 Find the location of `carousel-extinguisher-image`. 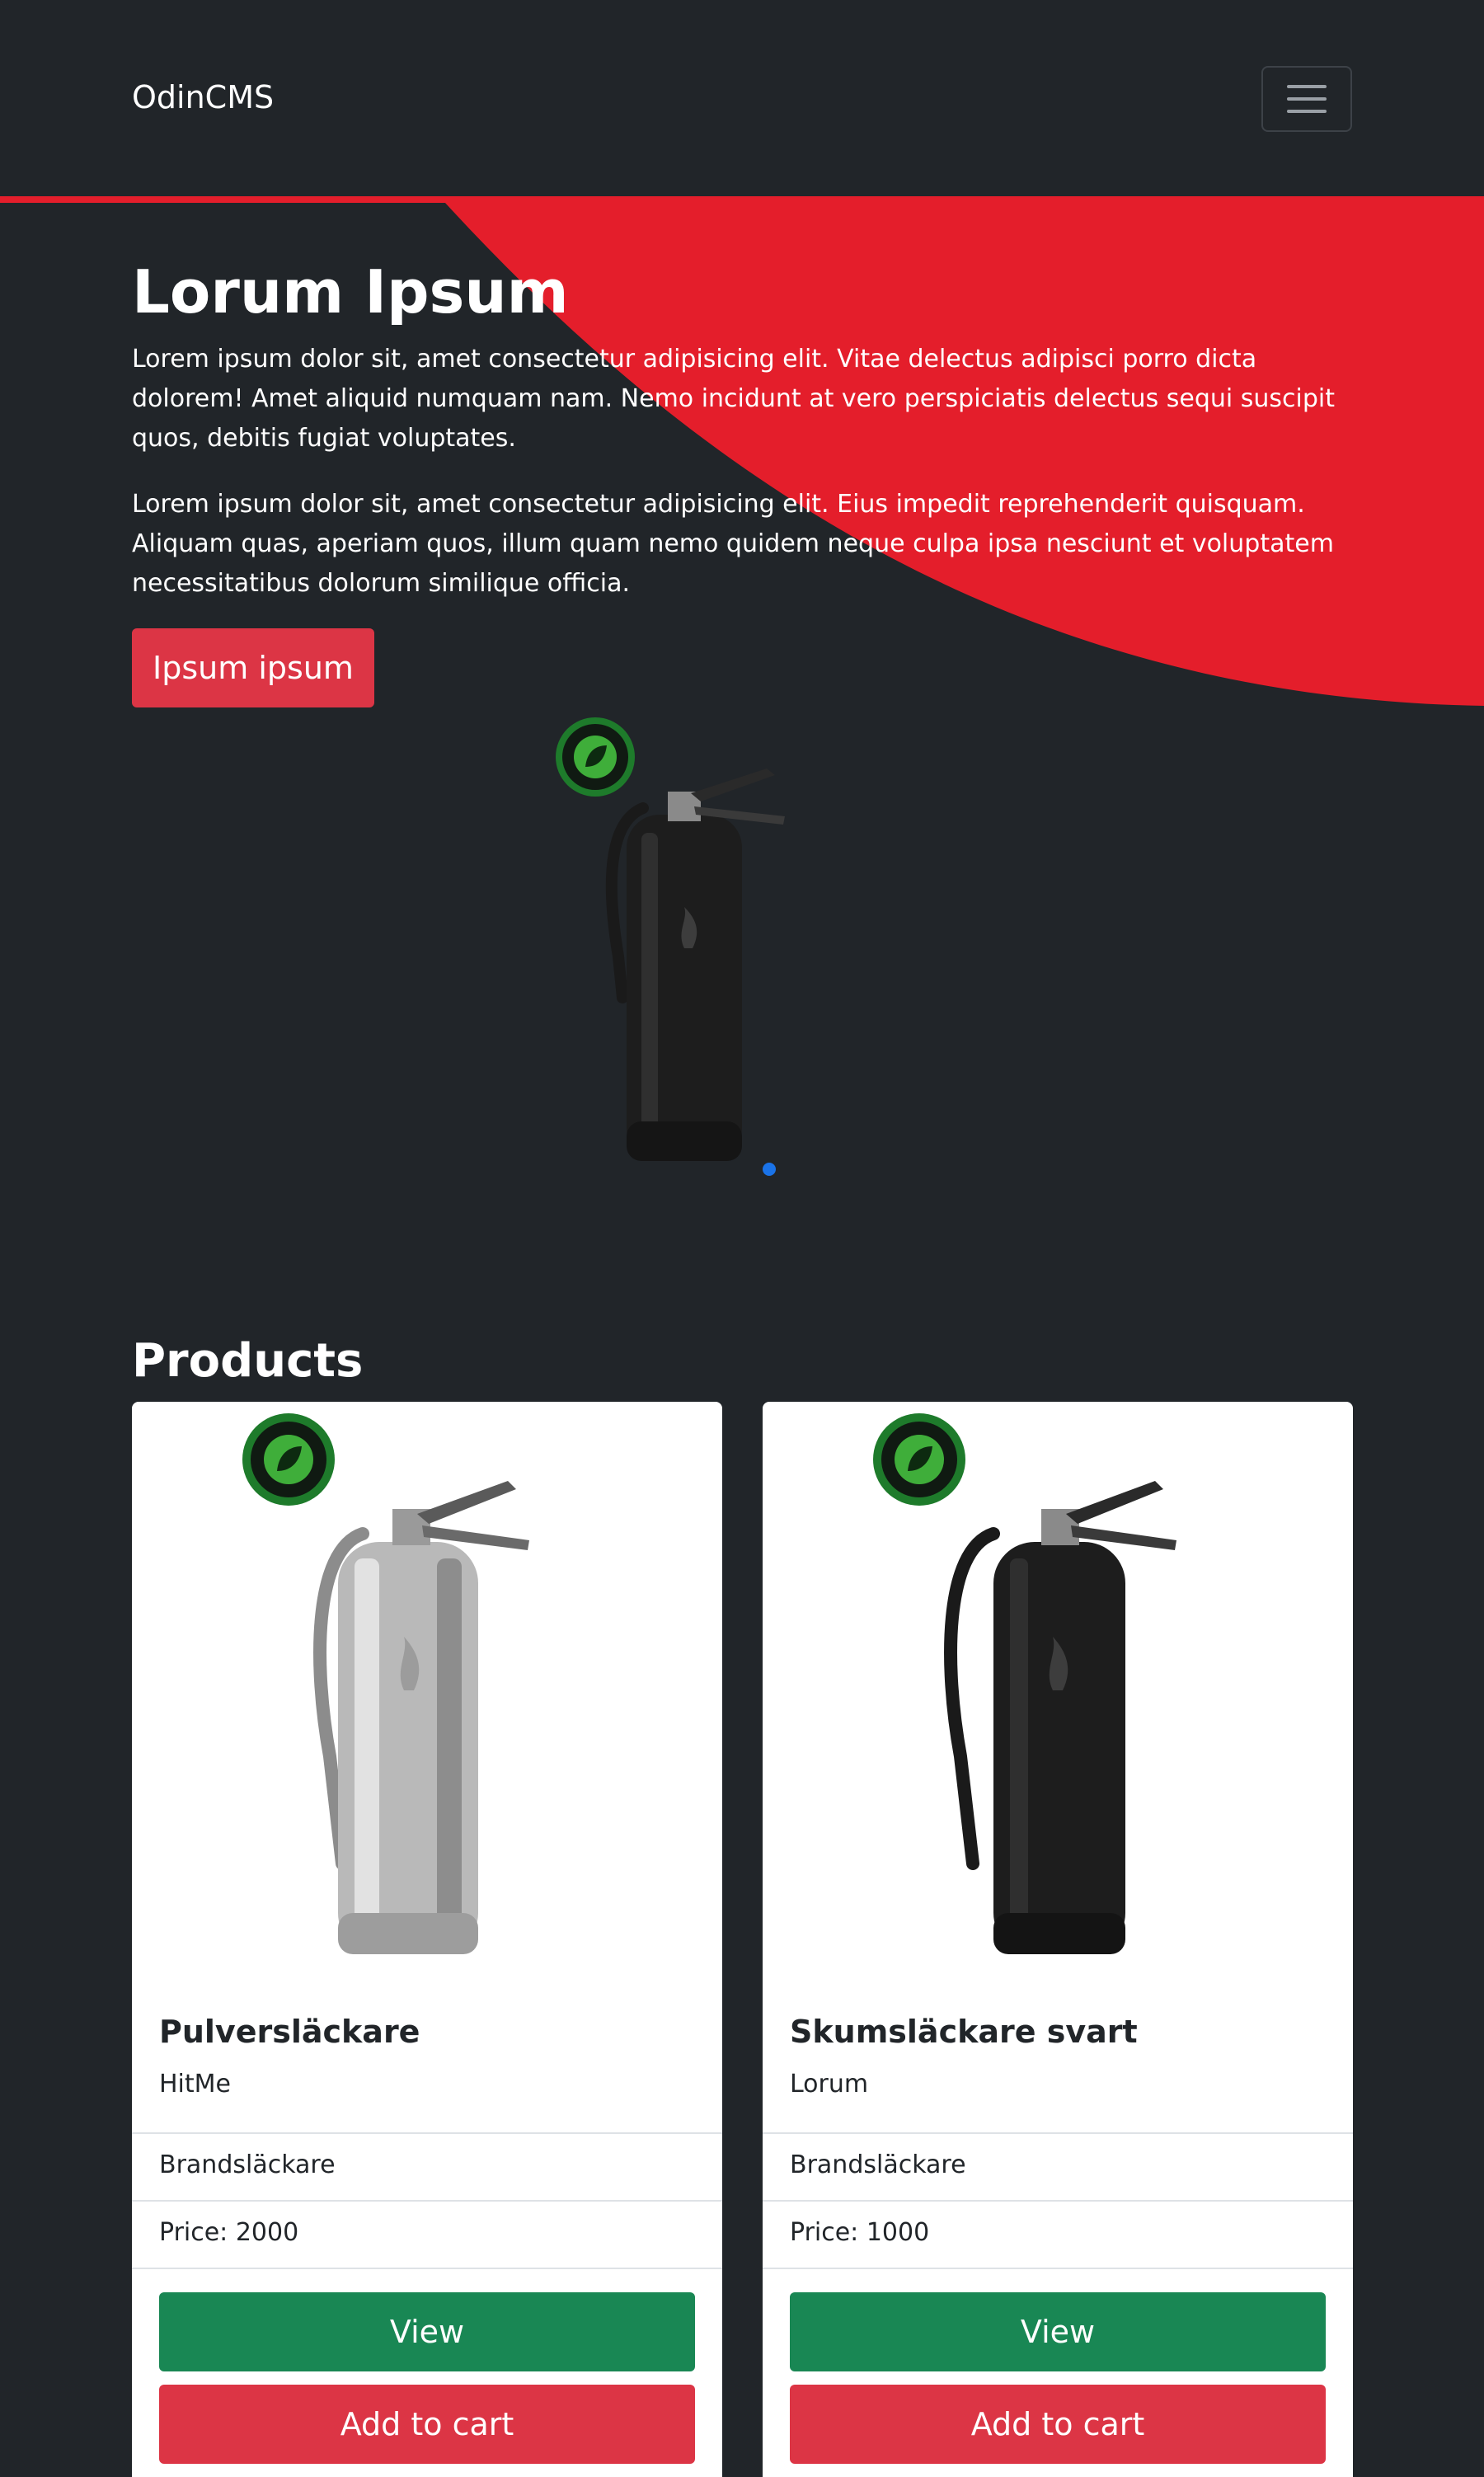

carousel-extinguisher-image is located at coordinates (684, 948).